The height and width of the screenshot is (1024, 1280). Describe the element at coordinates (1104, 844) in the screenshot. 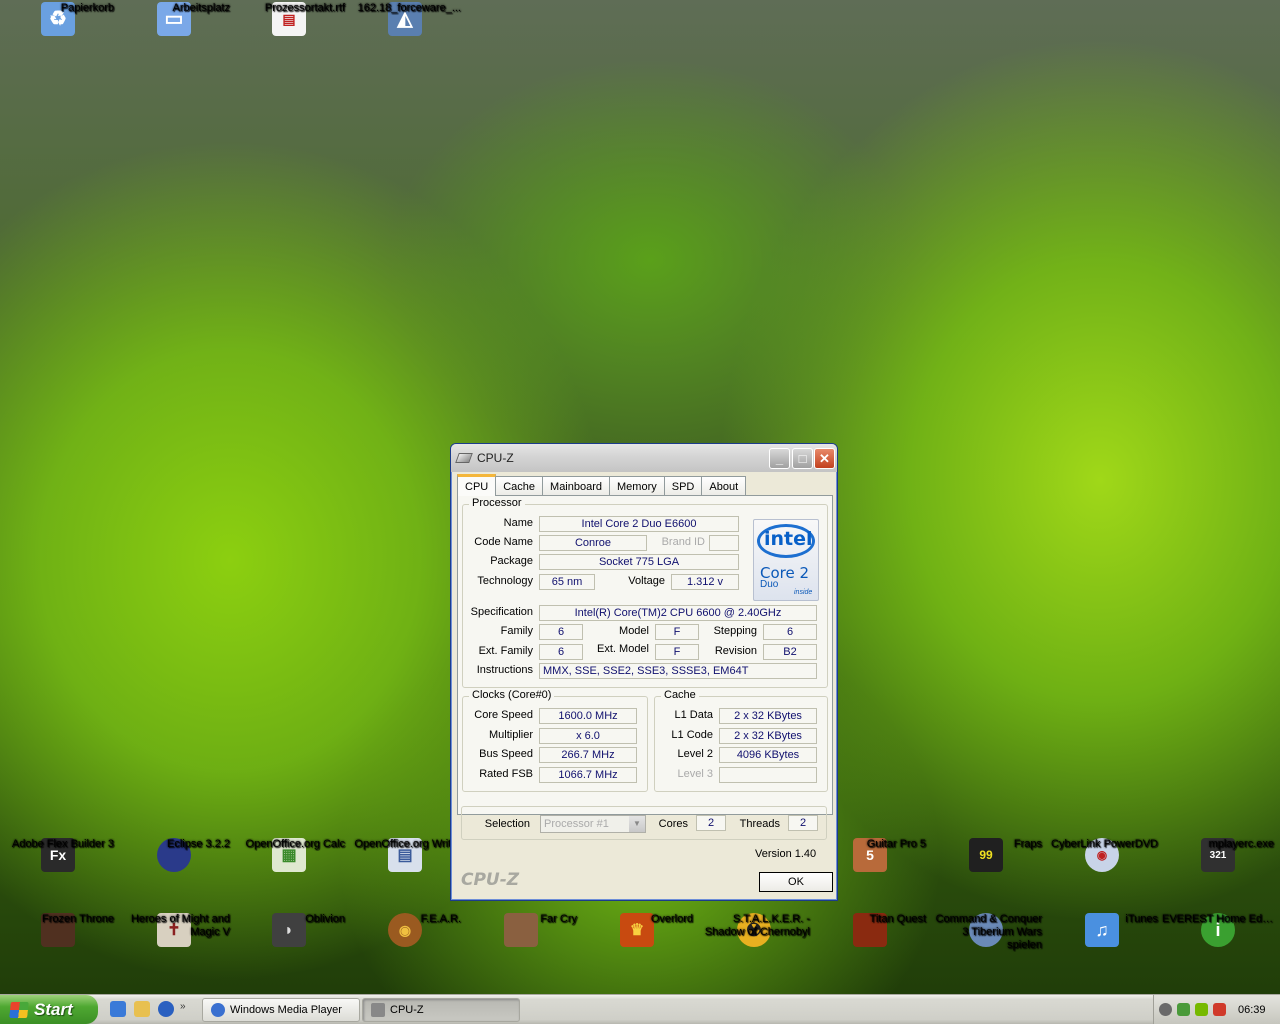

I see `desktop-icon-label: CyberLink PowerDVD` at that location.